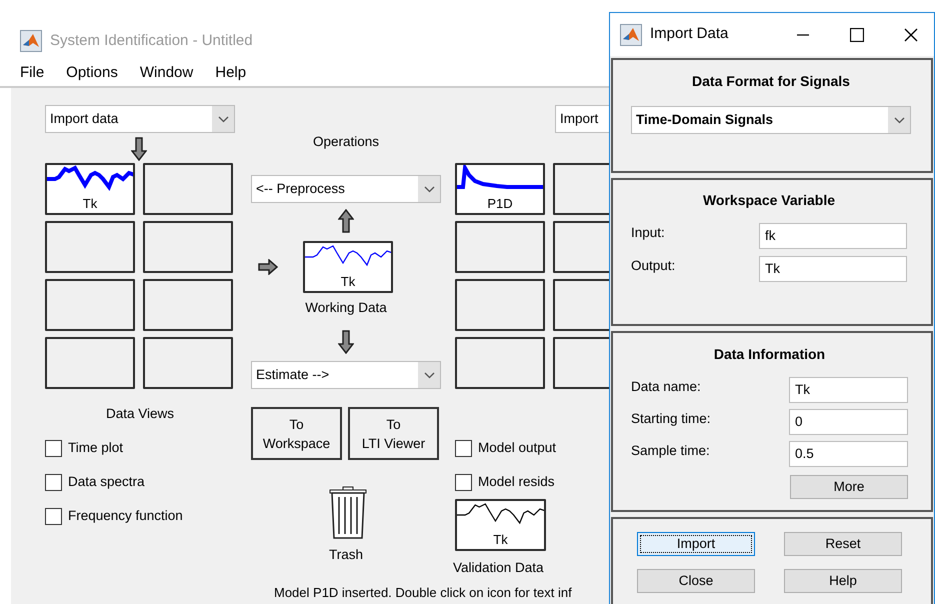  What do you see at coordinates (833, 236) in the screenshot?
I see `input-field: fk` at bounding box center [833, 236].